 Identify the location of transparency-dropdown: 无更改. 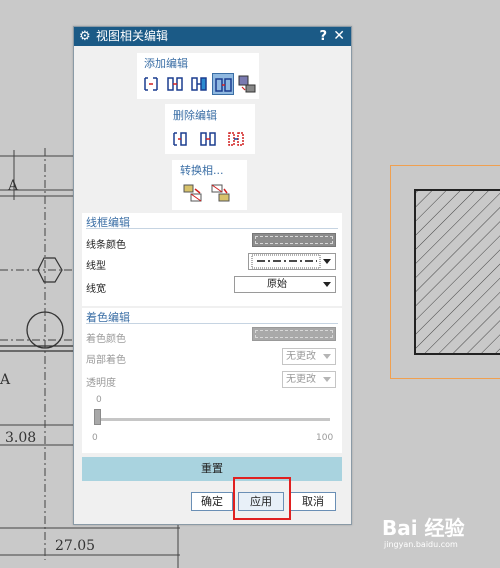
(309, 379).